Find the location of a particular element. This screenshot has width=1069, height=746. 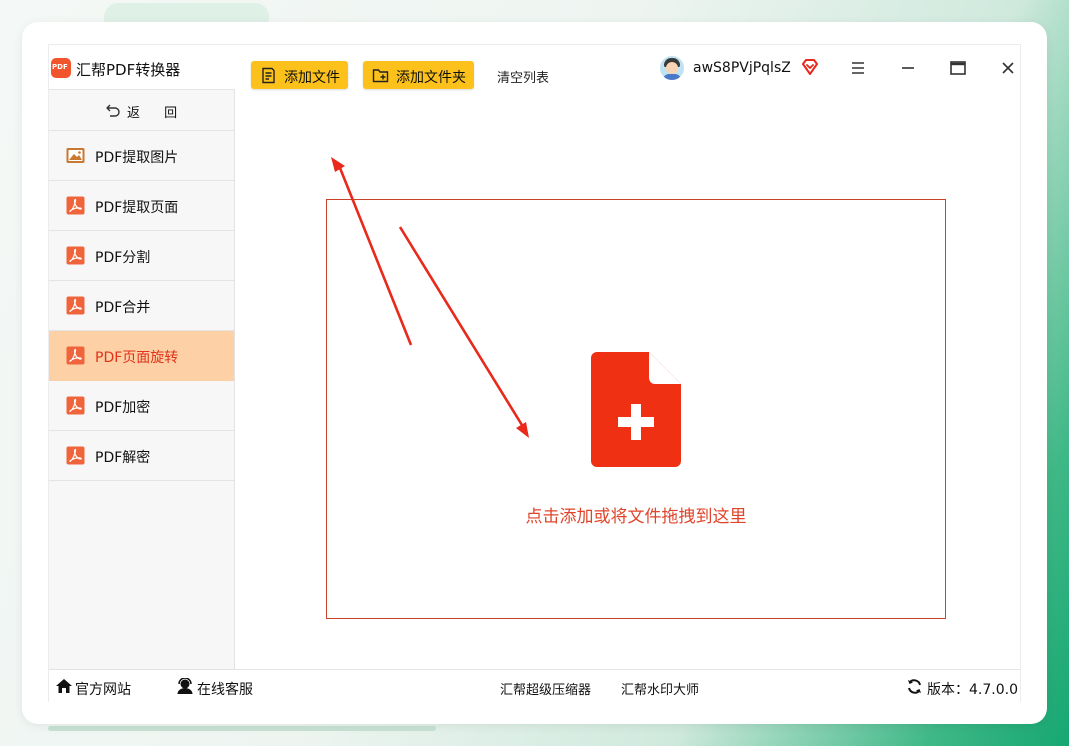

sidebar-item-7: PDF解密 is located at coordinates (141, 456).